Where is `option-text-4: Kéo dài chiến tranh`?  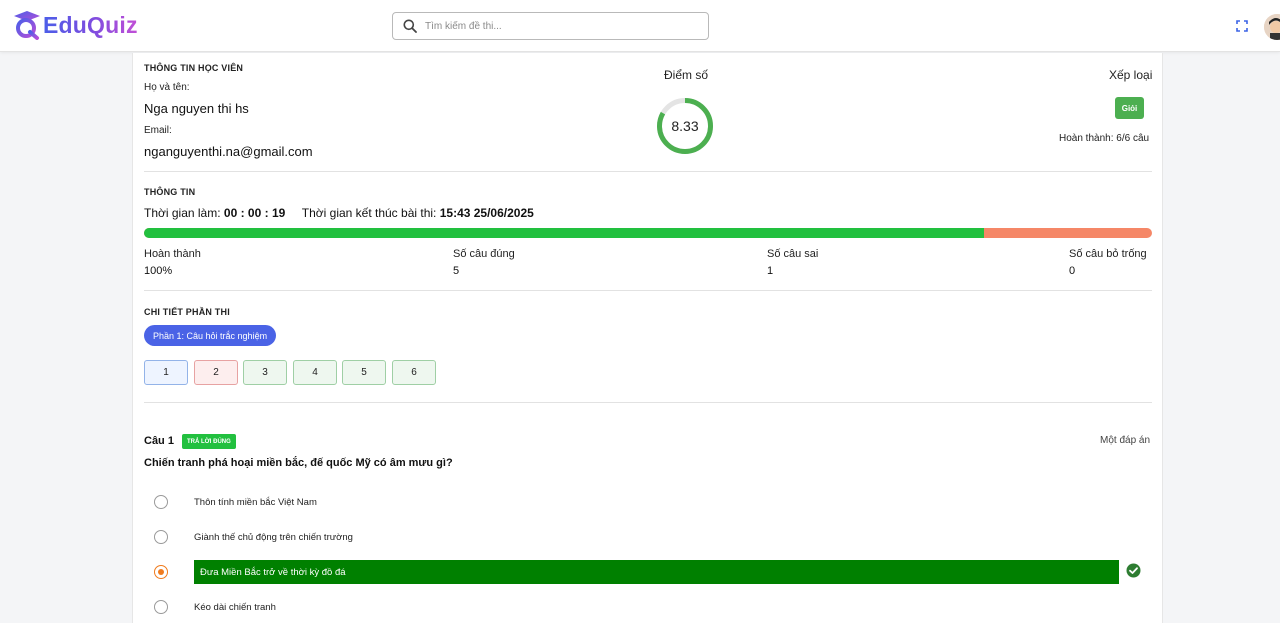 option-text-4: Kéo dài chiến tranh is located at coordinates (235, 607).